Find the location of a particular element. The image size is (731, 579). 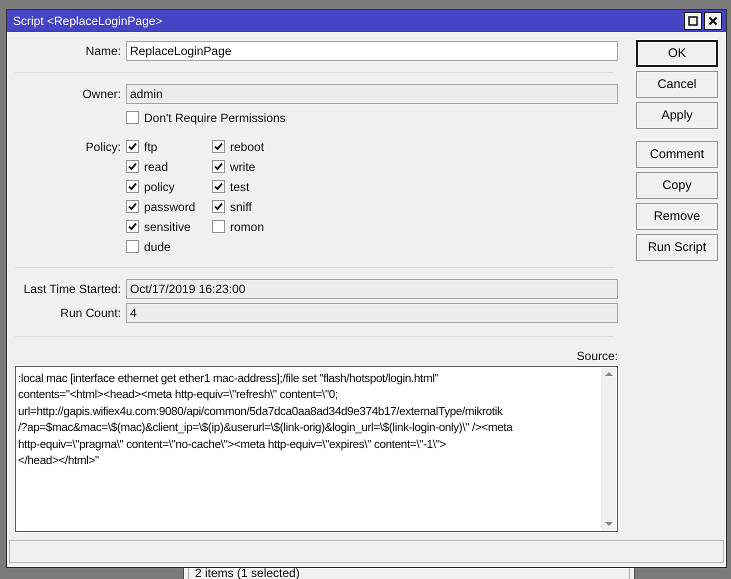

scrollbar is located at coordinates (609, 448).